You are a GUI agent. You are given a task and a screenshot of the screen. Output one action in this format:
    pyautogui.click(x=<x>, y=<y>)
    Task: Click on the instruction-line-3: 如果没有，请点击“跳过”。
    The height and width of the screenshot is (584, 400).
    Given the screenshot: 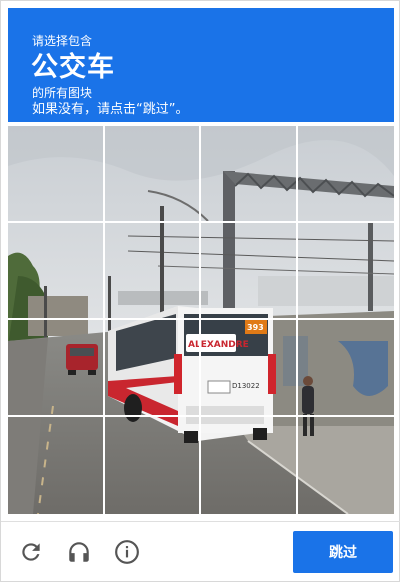 What is the action you would take?
    pyautogui.click(x=110, y=109)
    